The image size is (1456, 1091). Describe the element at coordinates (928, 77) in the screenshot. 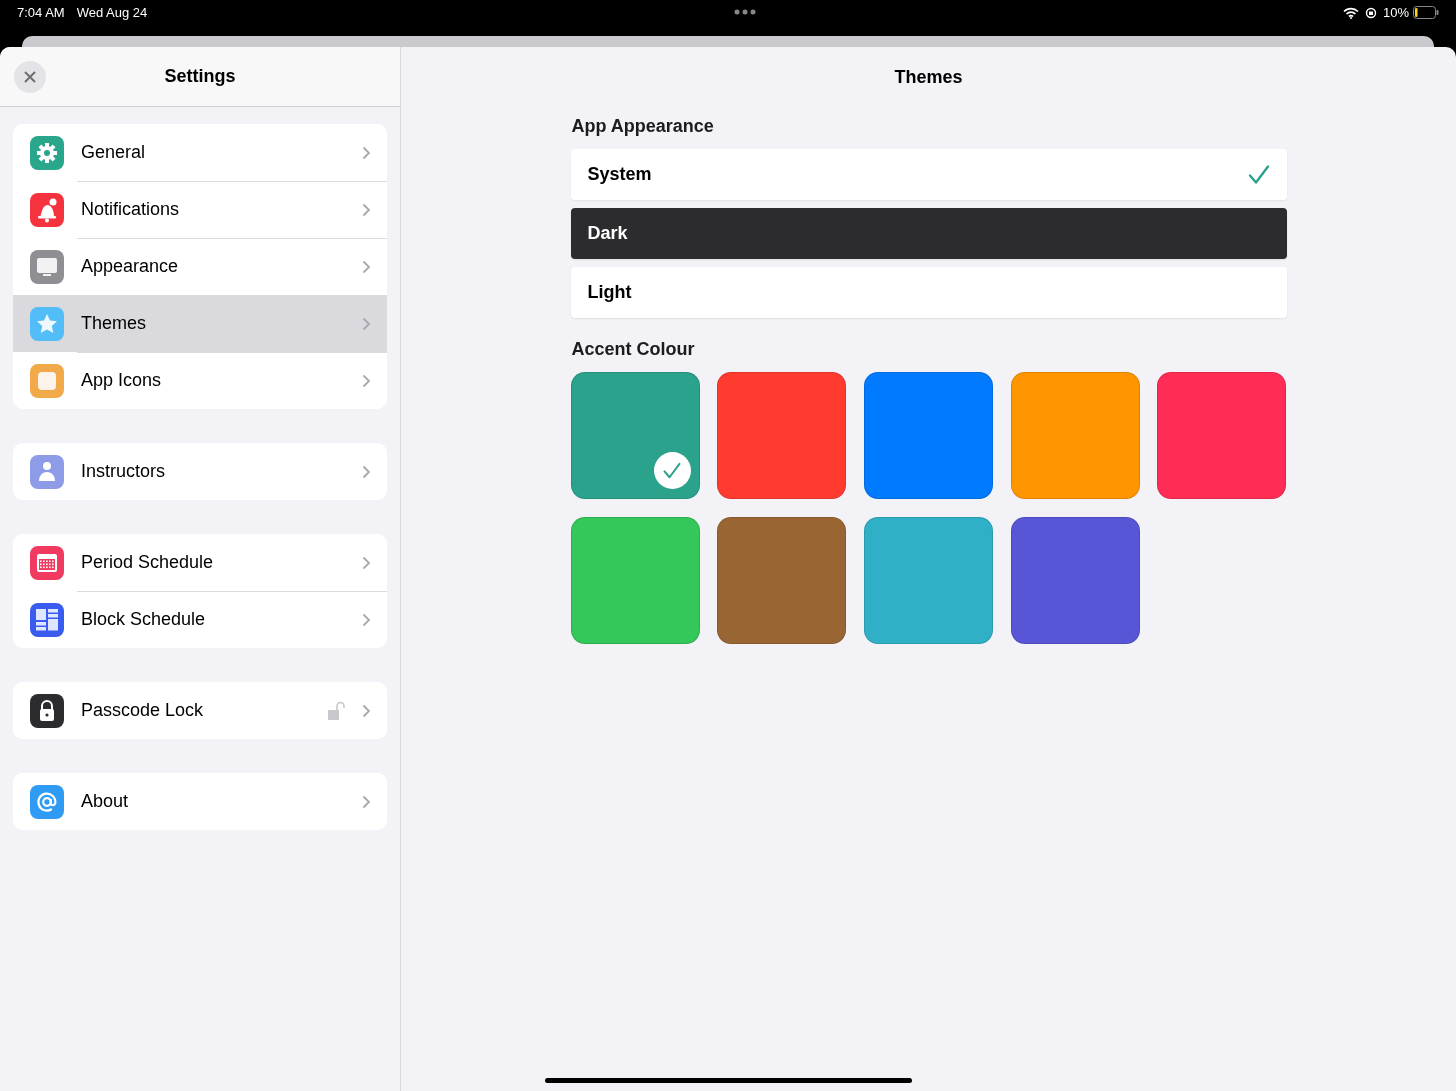

I see `detail-title: Themes` at that location.